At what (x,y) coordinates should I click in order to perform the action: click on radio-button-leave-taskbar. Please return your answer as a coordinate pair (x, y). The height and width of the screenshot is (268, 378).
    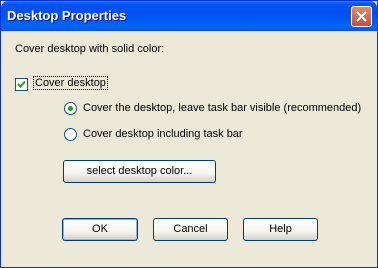
    Looking at the image, I should click on (70, 108).